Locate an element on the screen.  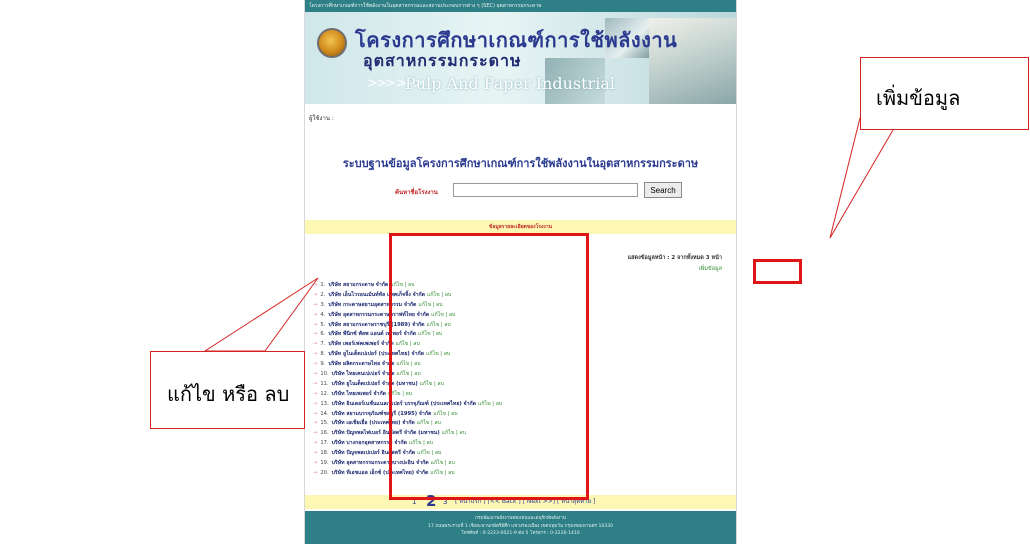
item-number: 11. is located at coordinates (324, 383).